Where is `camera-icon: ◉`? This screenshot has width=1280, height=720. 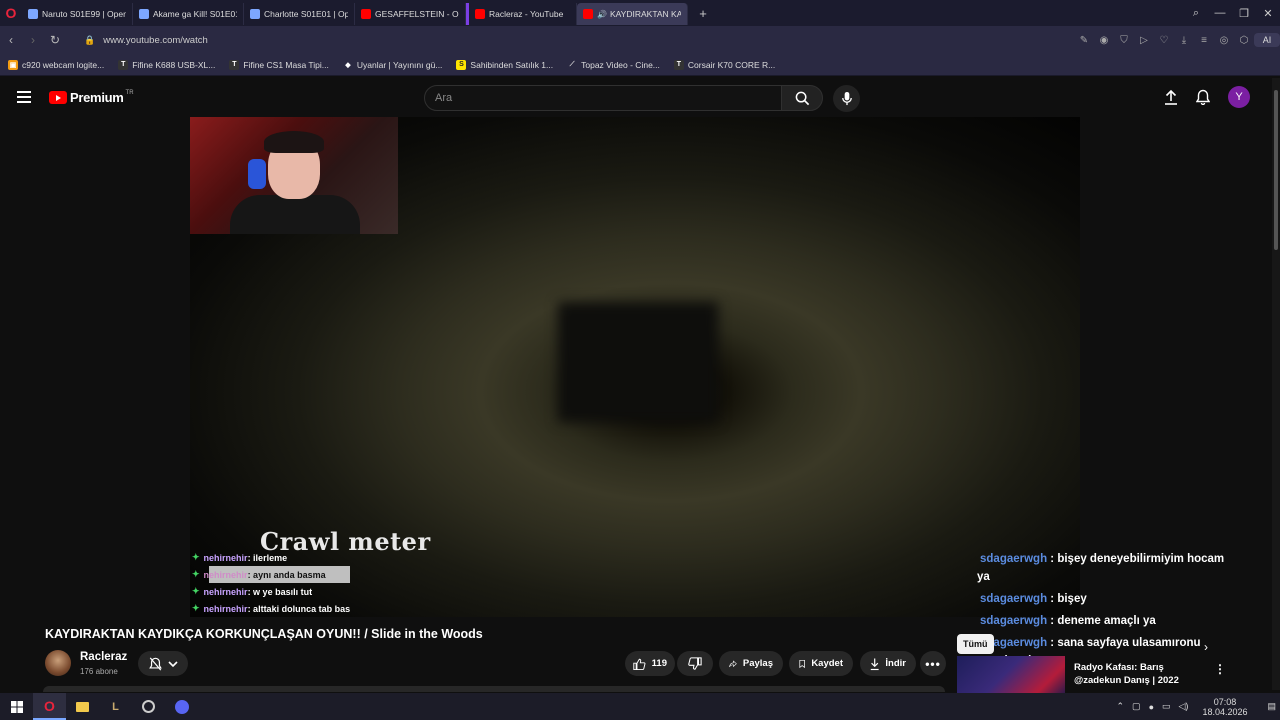
camera-icon: ◉ is located at coordinates (1104, 40).